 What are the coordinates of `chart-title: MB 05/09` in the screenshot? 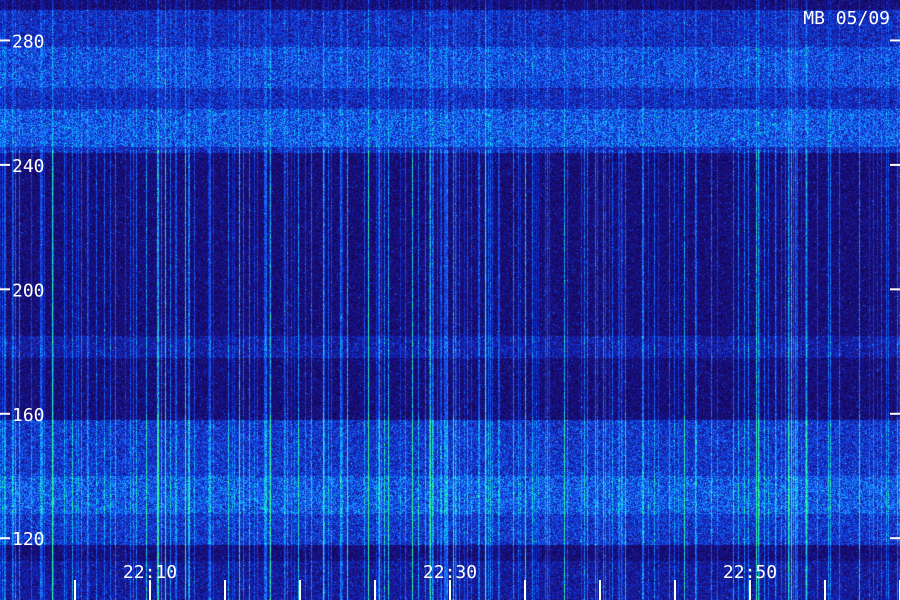 It's located at (846, 18).